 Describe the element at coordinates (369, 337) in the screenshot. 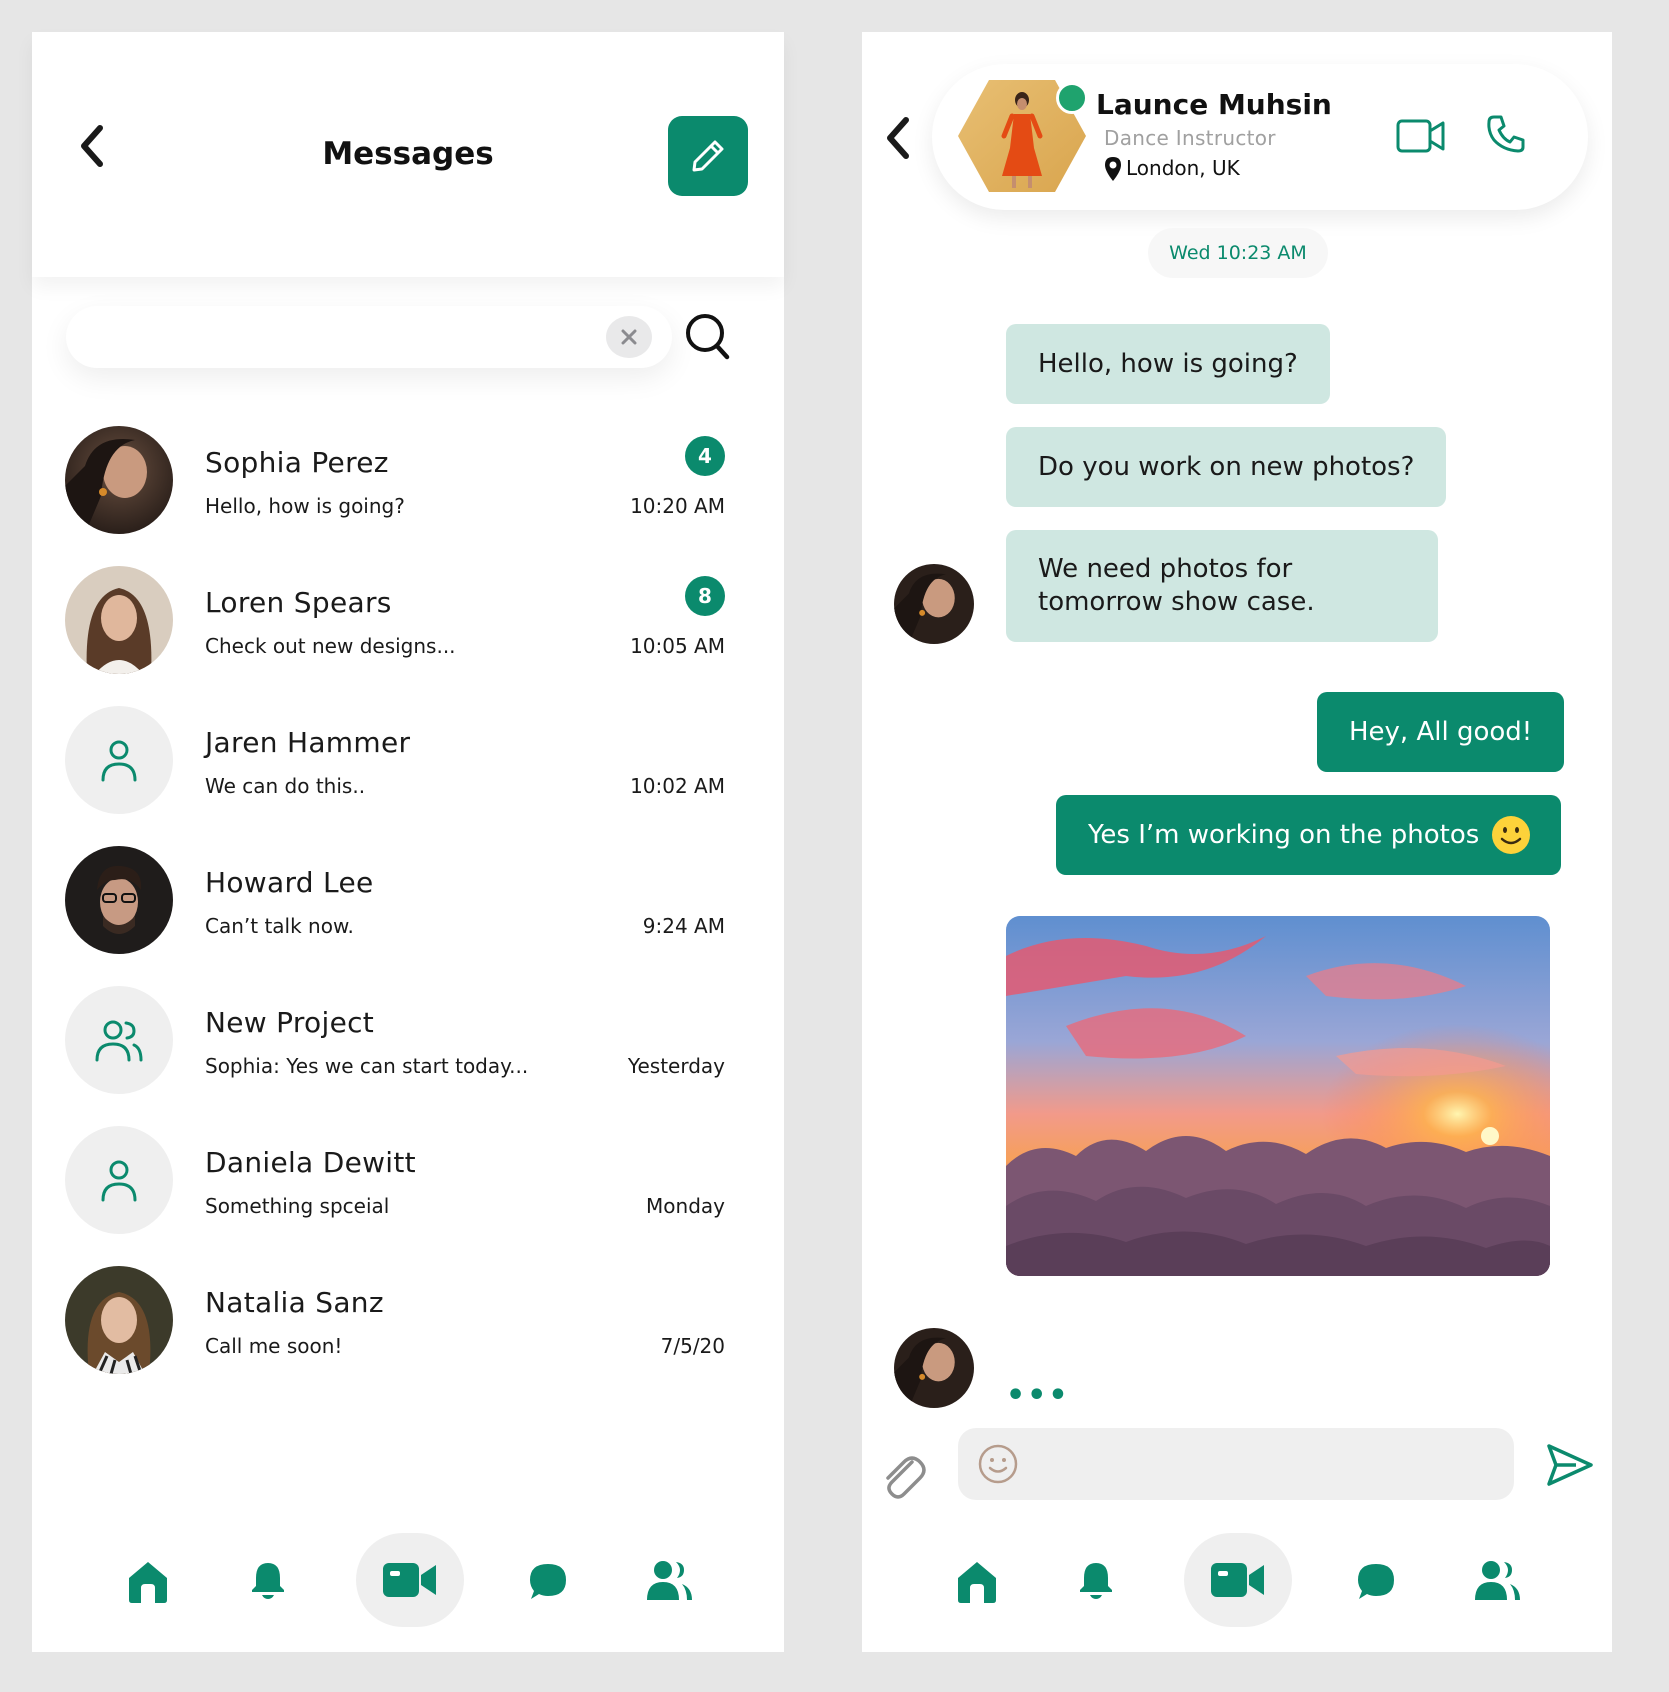

I see `search-field` at that location.